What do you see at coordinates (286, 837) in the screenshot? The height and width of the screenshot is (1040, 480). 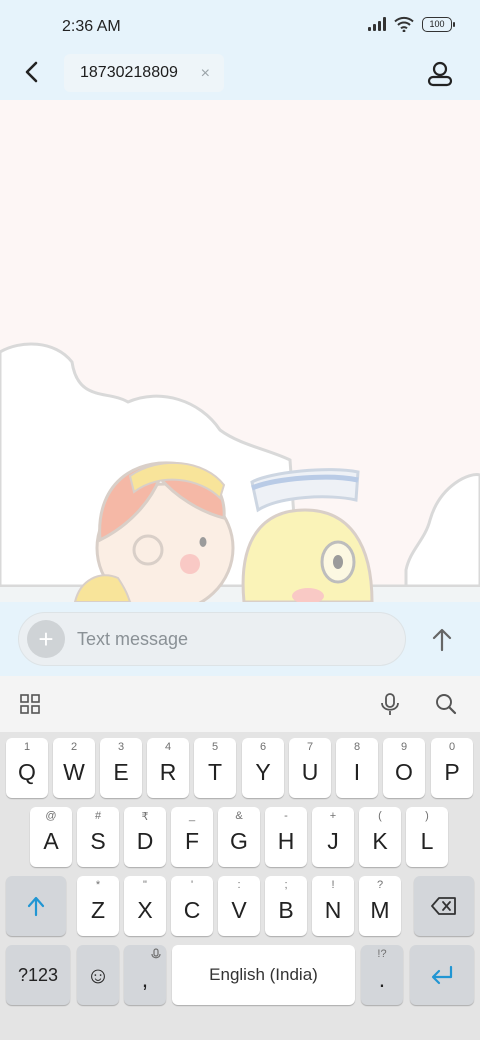 I see `key-h: -H` at bounding box center [286, 837].